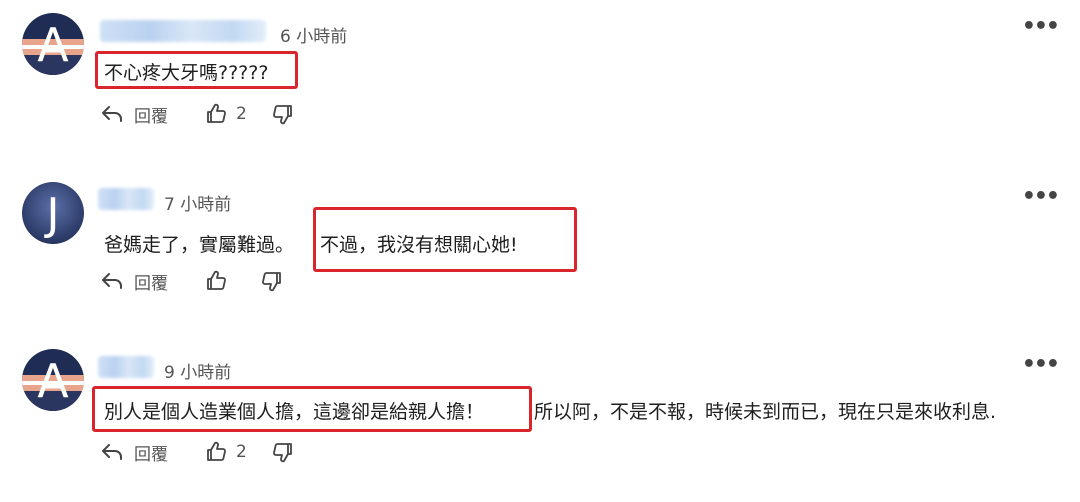  Describe the element at coordinates (199, 245) in the screenshot. I see `comment-text: 爸媽走了，實屬難過。` at that location.